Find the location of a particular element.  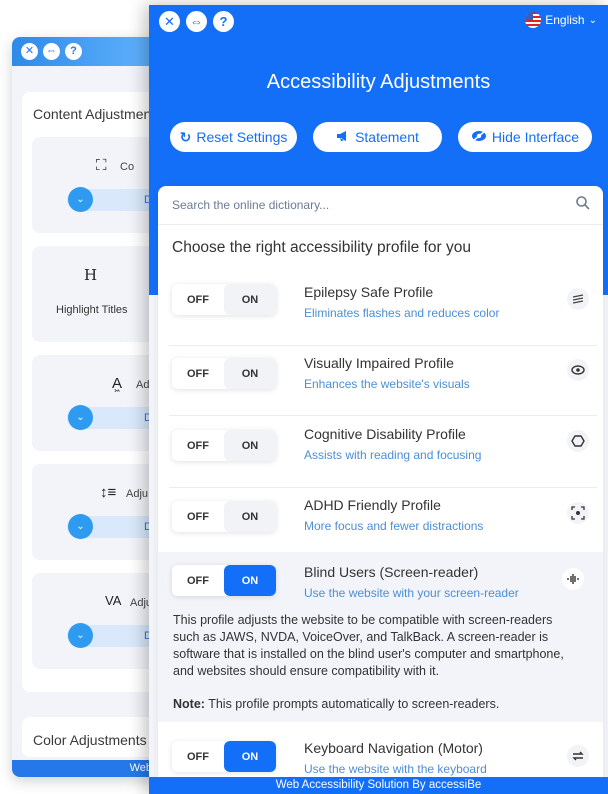

content-adjustments-title: Content Adjustments is located at coordinates (96, 114).